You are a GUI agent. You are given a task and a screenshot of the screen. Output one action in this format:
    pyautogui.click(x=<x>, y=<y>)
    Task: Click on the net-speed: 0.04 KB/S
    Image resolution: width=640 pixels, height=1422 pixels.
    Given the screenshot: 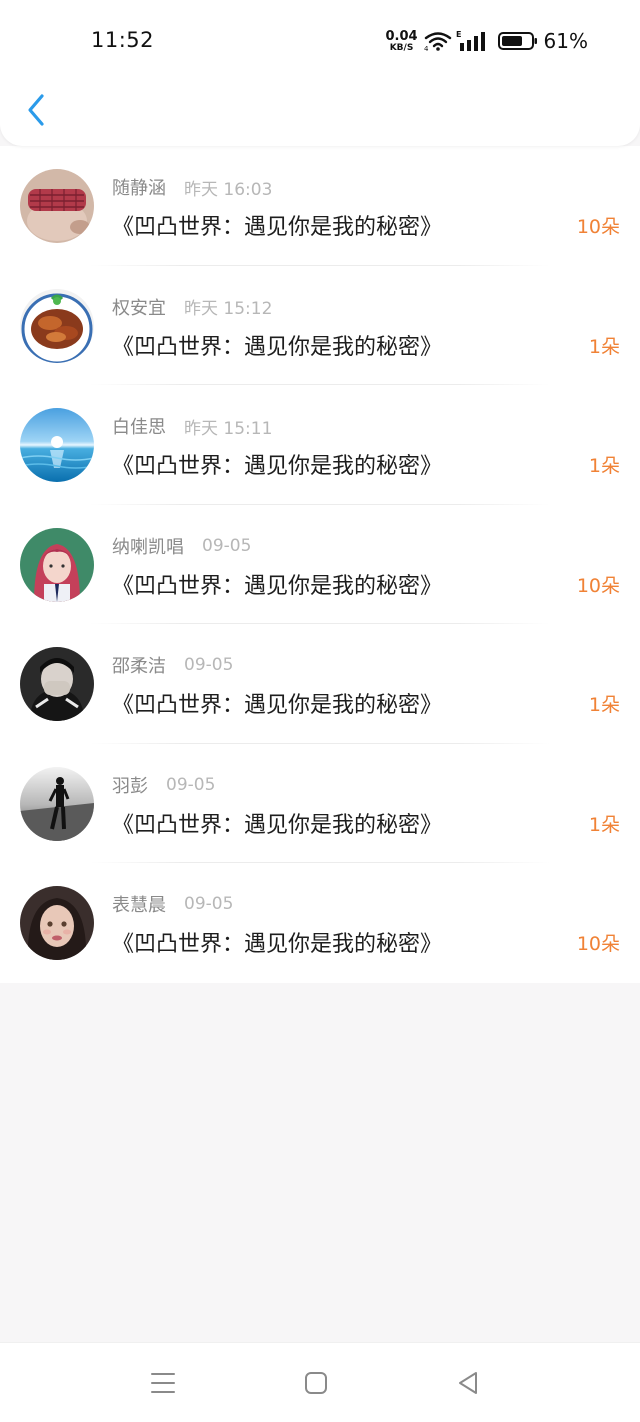 What is the action you would take?
    pyautogui.click(x=401, y=41)
    